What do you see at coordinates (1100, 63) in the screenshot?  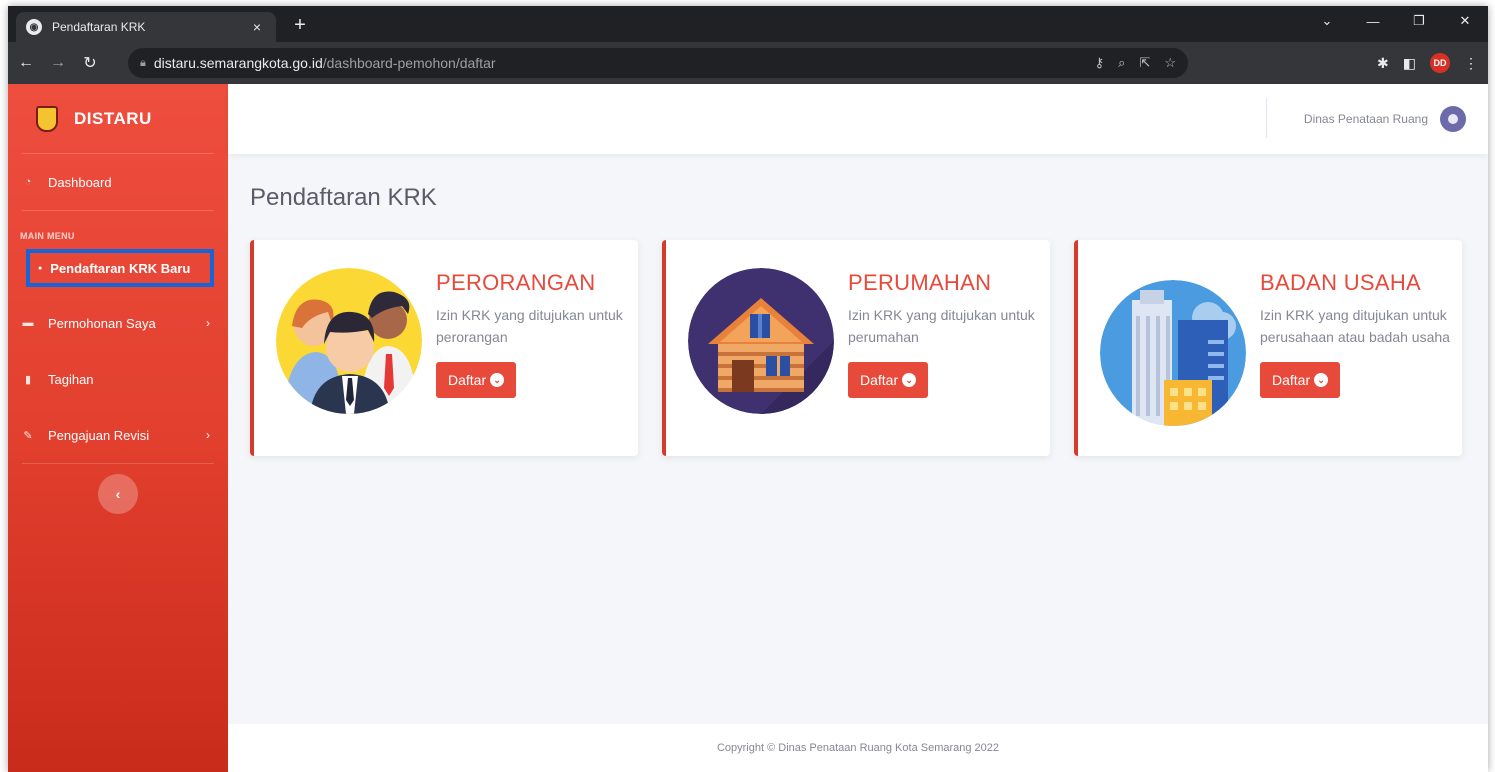 I see `key-icon: ⚷` at bounding box center [1100, 63].